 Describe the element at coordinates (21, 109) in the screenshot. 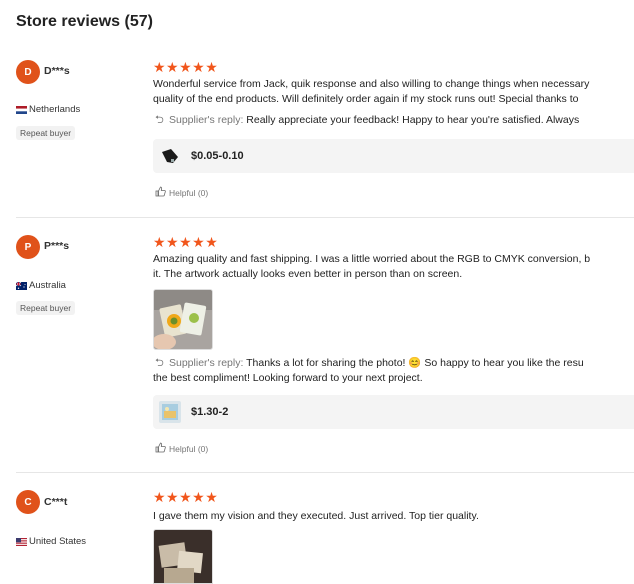

I see `netherlands-flag-icon` at that location.